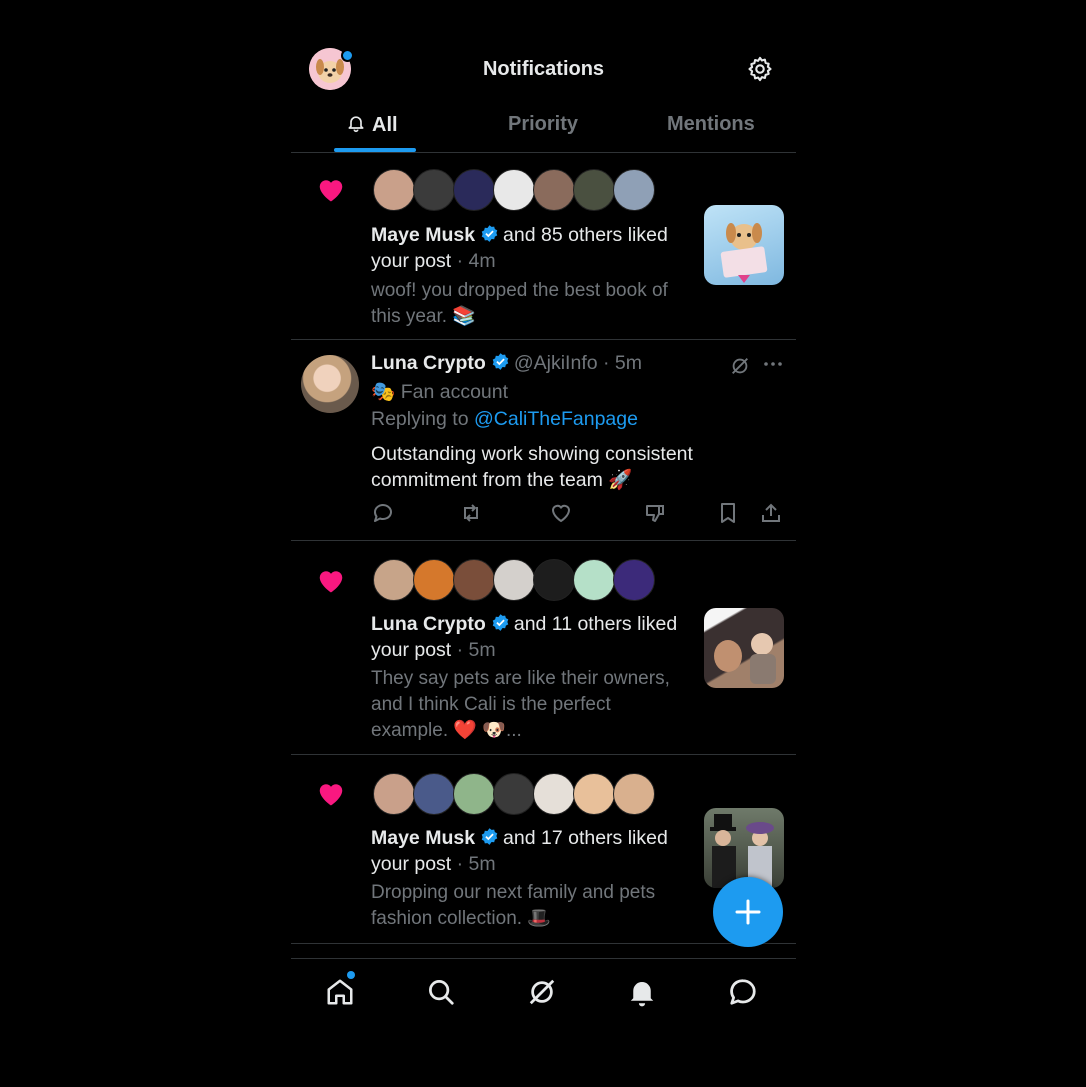  Describe the element at coordinates (471, 513) in the screenshot. I see `retweet-icon` at that location.